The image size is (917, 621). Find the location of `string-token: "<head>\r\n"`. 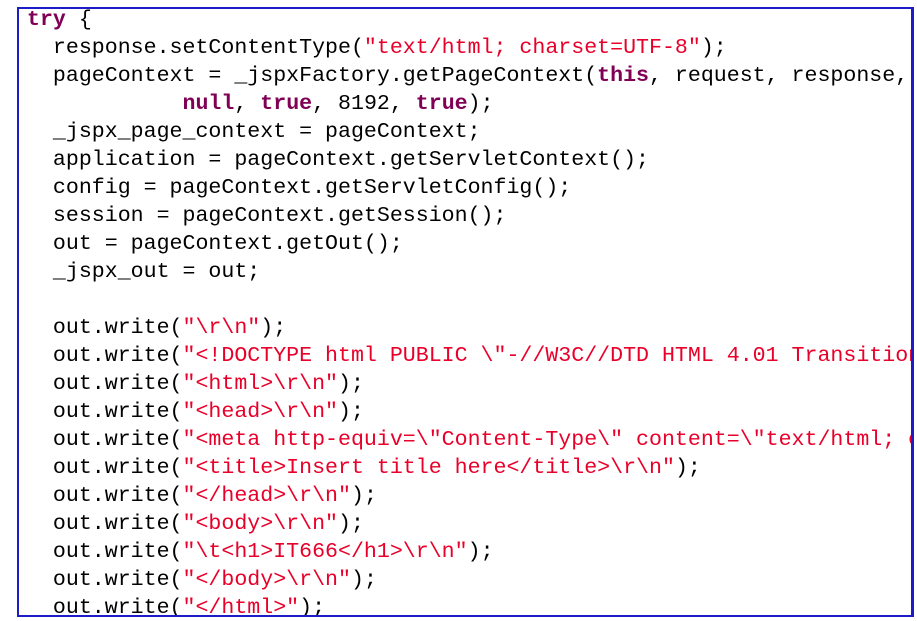

string-token: "<head>\r\n" is located at coordinates (260, 412).